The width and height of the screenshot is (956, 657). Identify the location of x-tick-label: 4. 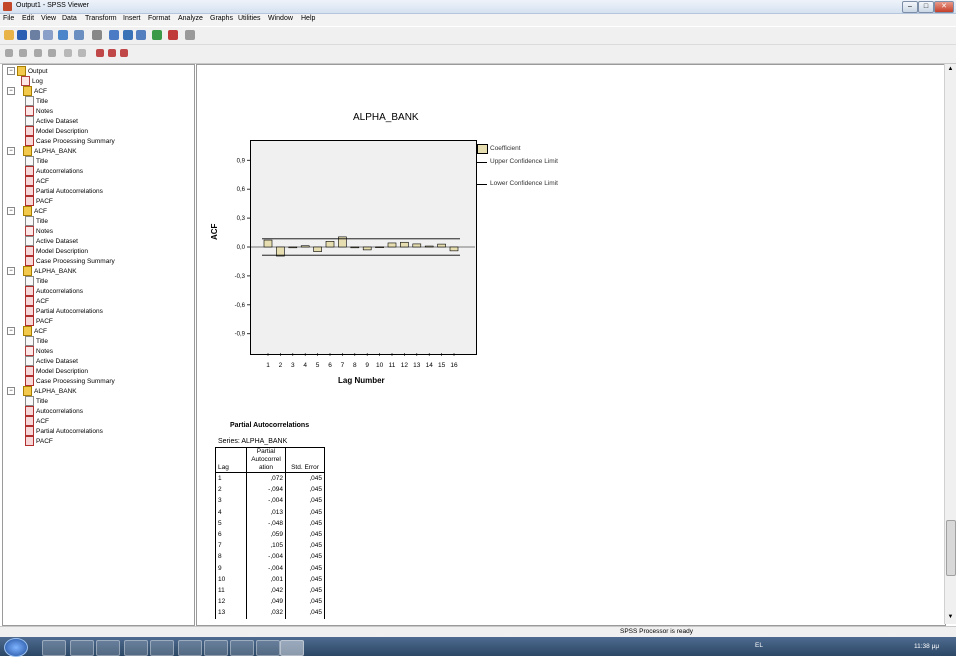
(305, 365).